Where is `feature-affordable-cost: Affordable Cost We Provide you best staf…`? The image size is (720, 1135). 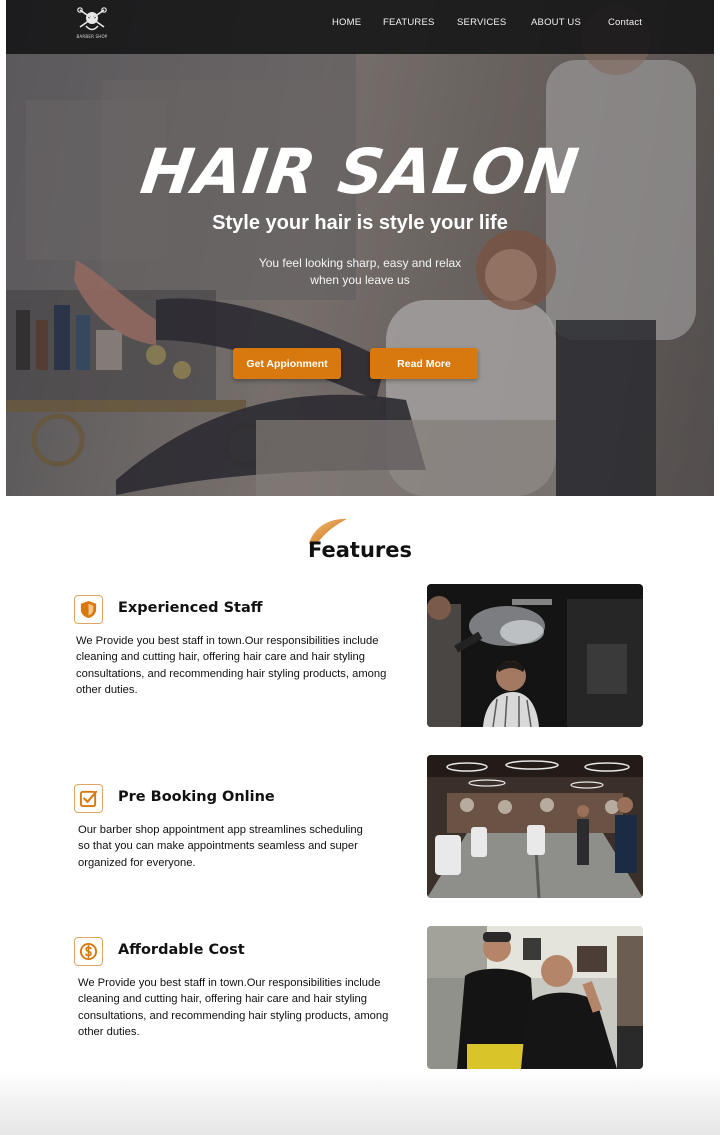 feature-affordable-cost: Affordable Cost We Provide you best staf… is located at coordinates (239, 992).